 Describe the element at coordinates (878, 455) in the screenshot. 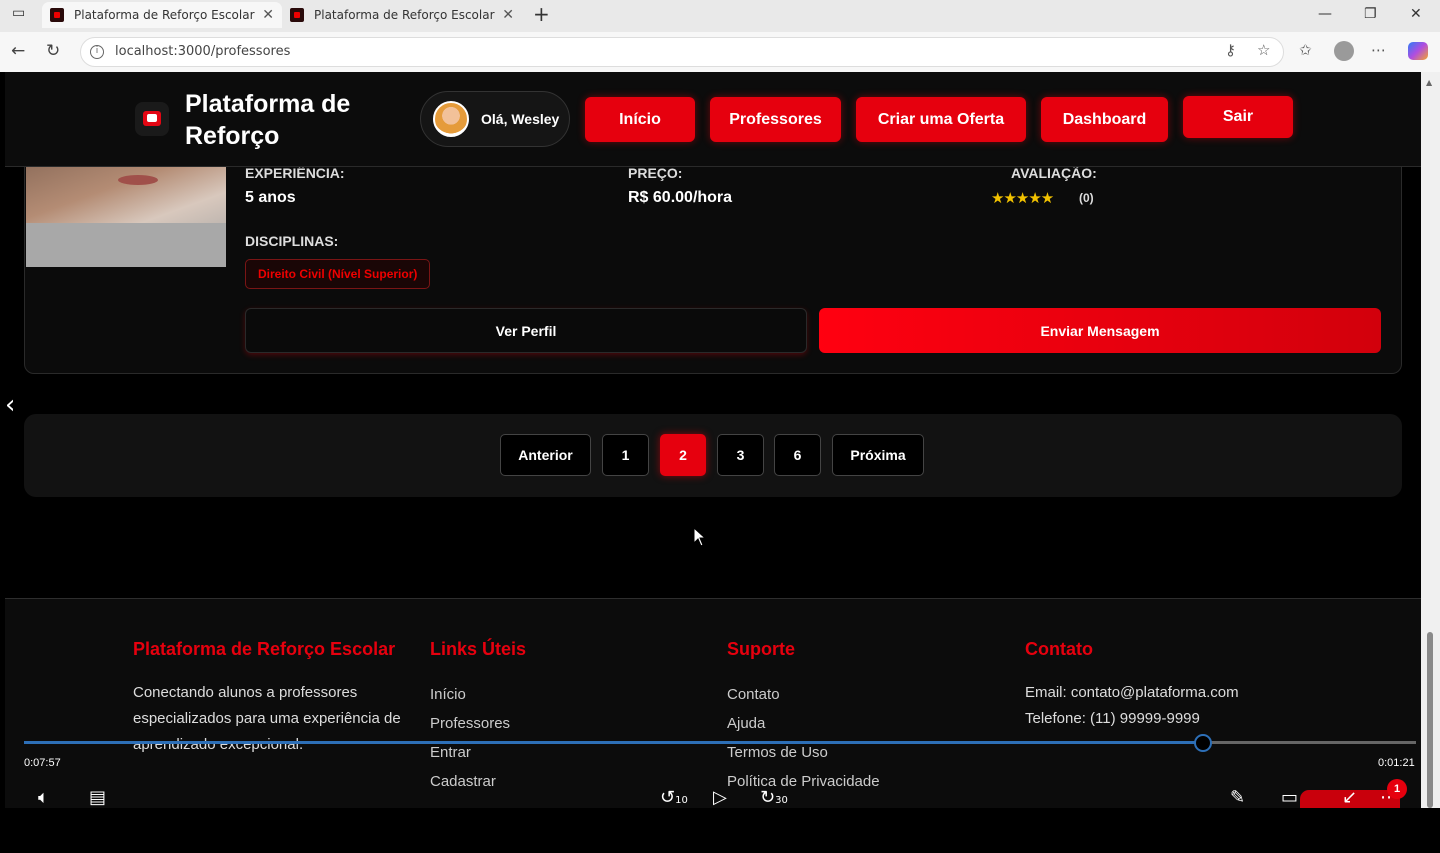

I see `next-page-button: Próxima` at that location.